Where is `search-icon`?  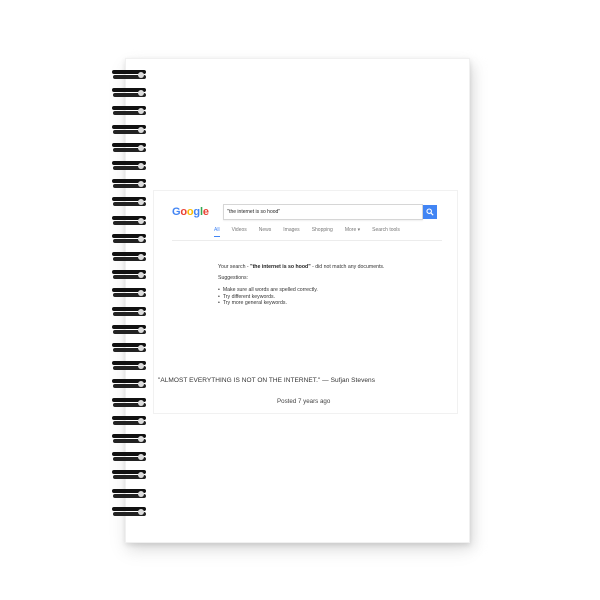 search-icon is located at coordinates (430, 212).